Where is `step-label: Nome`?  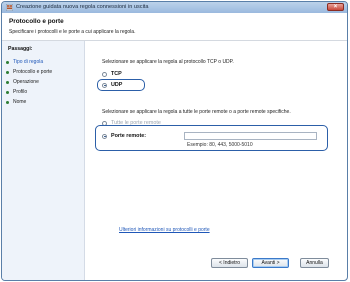 step-label: Nome is located at coordinates (20, 102).